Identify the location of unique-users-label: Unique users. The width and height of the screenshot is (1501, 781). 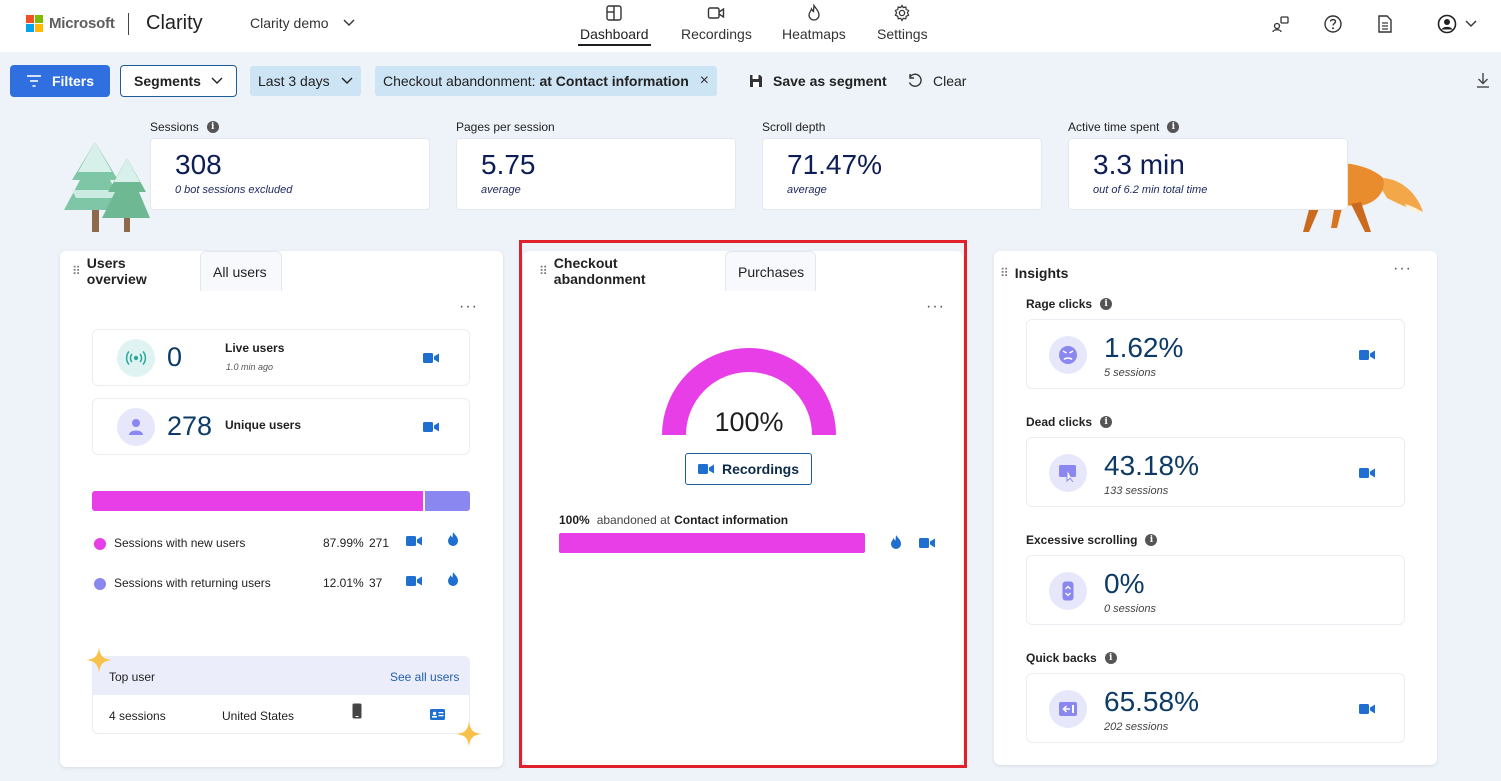
(263, 425).